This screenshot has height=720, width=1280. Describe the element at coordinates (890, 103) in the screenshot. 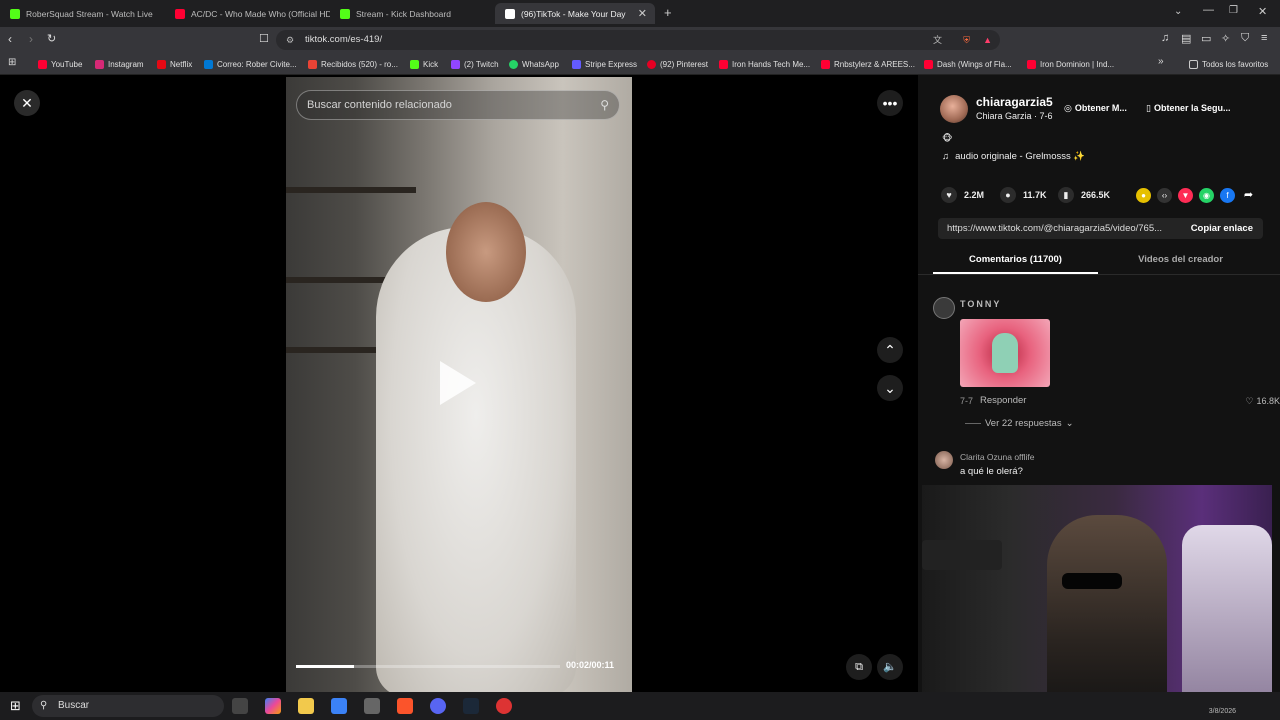

I see `more-options-icon: •••` at that location.